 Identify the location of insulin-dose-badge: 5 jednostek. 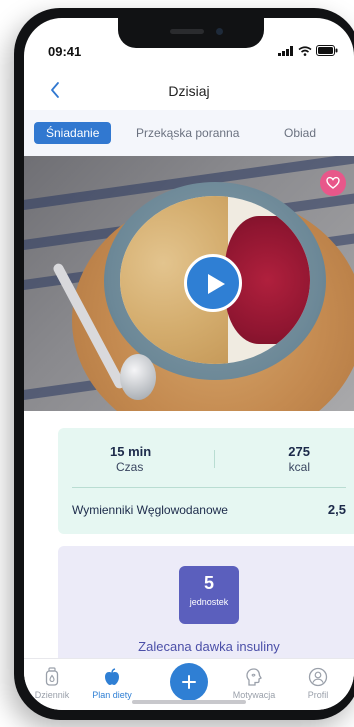
(209, 595).